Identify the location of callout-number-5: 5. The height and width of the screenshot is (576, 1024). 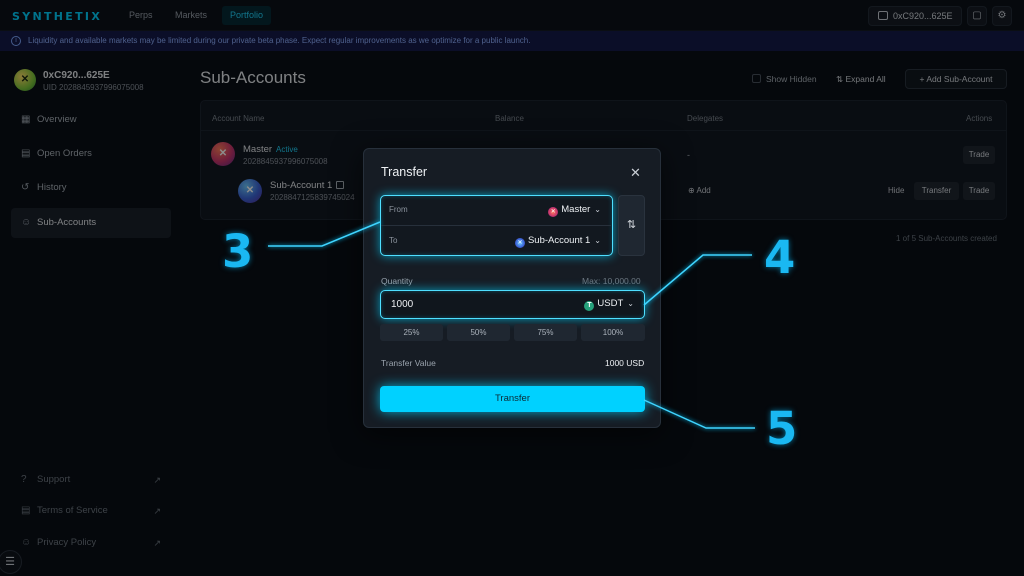
(782, 428).